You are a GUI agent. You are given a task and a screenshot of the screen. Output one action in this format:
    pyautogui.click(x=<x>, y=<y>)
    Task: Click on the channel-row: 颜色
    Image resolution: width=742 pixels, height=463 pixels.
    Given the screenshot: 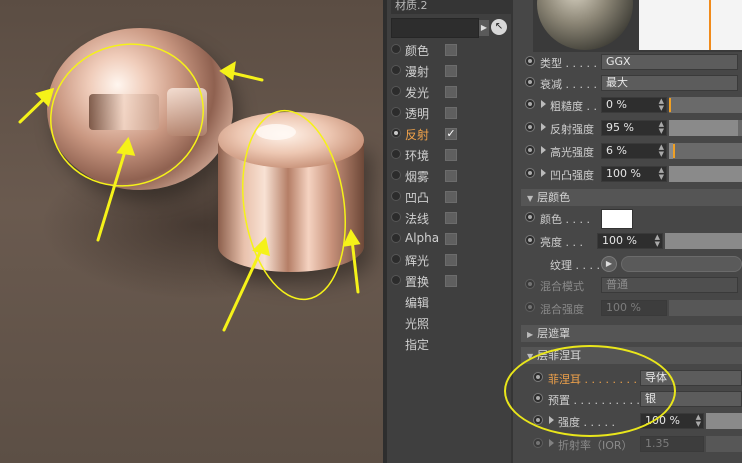 What is the action you would take?
    pyautogui.click(x=449, y=50)
    